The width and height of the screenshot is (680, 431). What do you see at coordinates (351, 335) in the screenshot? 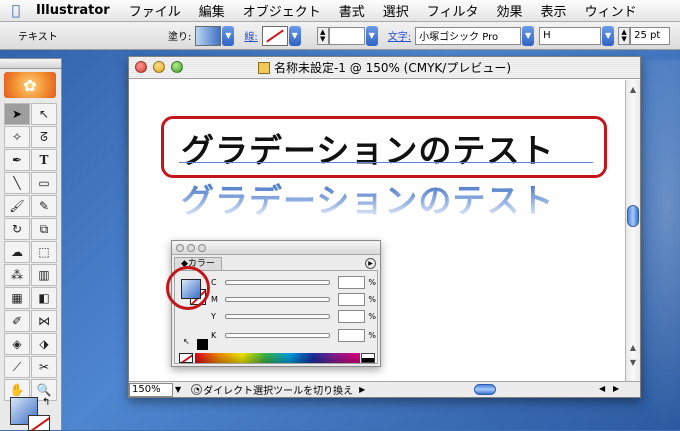
I see `value-field-k` at bounding box center [351, 335].